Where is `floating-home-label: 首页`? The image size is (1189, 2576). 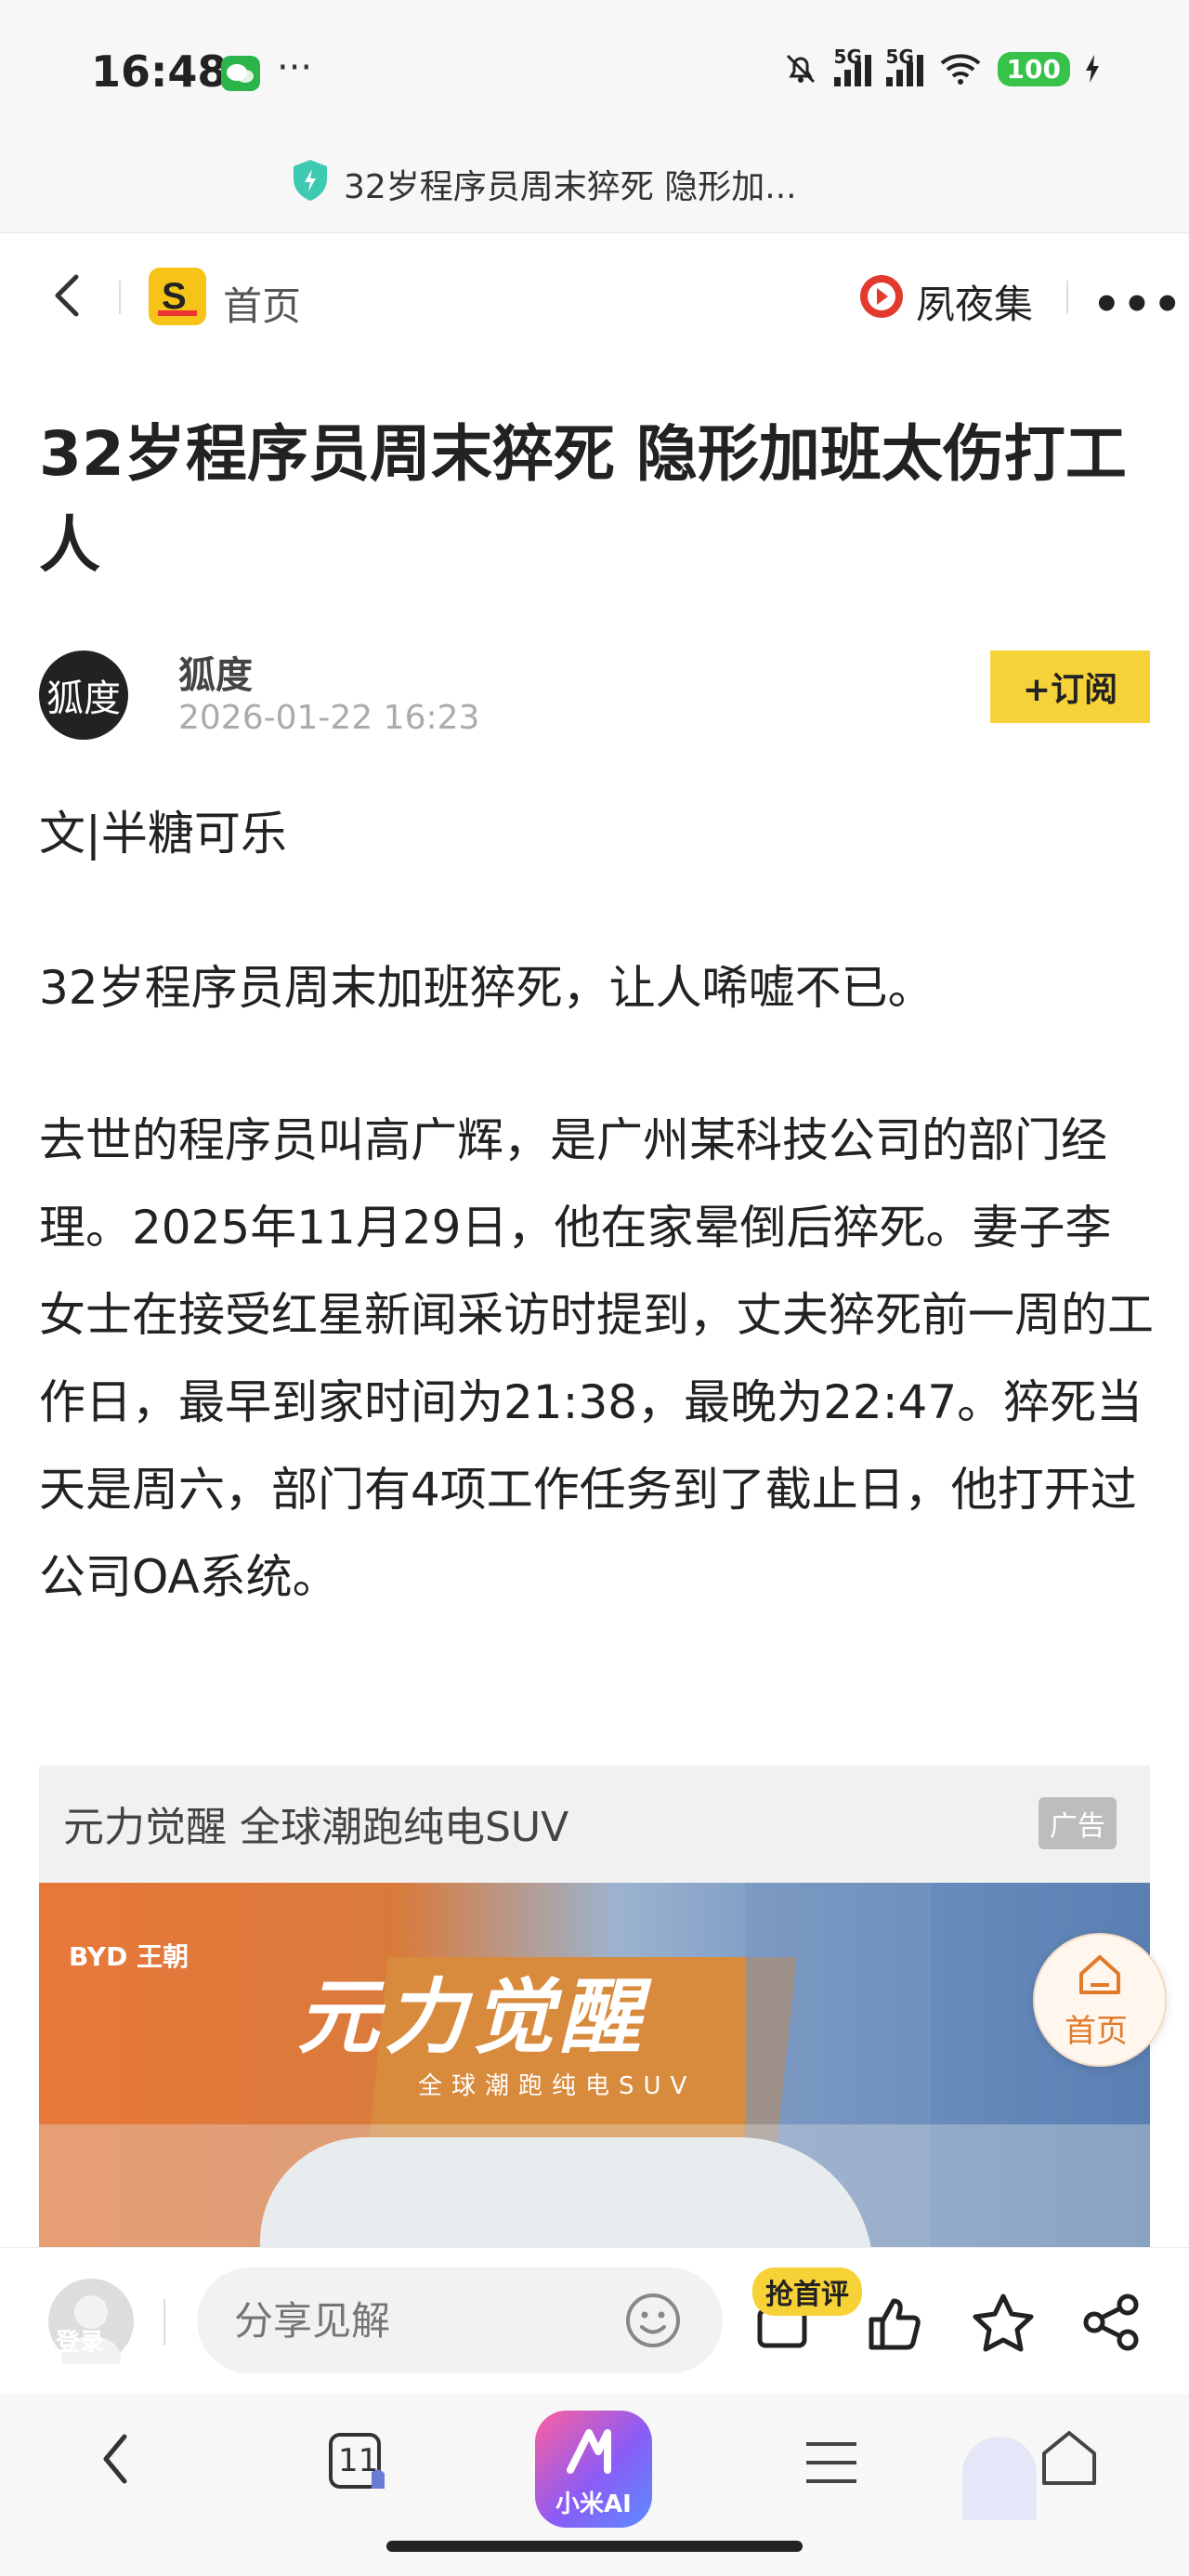 floating-home-label: 首页 is located at coordinates (1096, 2028).